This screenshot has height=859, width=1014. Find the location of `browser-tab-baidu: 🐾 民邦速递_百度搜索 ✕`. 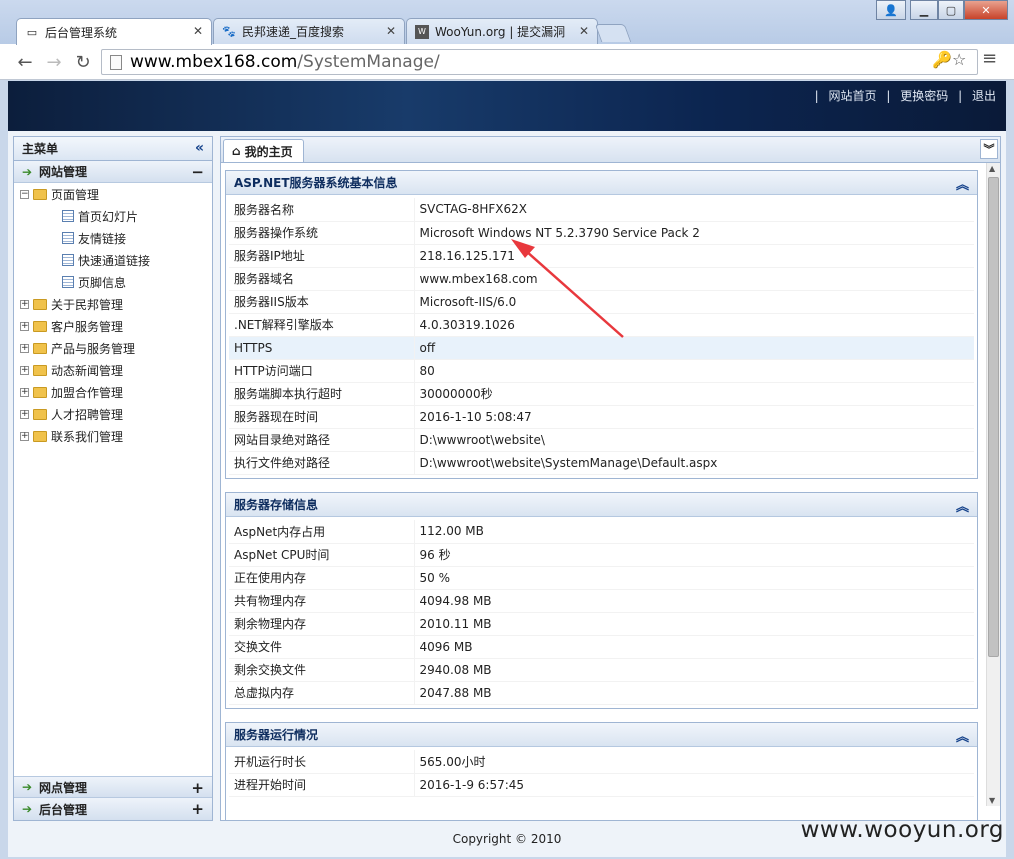

browser-tab-baidu: 🐾 民邦速递_百度搜索 ✕ is located at coordinates (309, 31).